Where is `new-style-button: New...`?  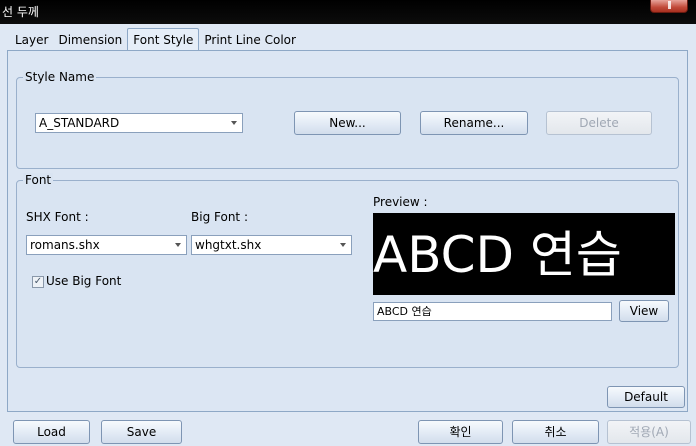 new-style-button: New... is located at coordinates (347, 123).